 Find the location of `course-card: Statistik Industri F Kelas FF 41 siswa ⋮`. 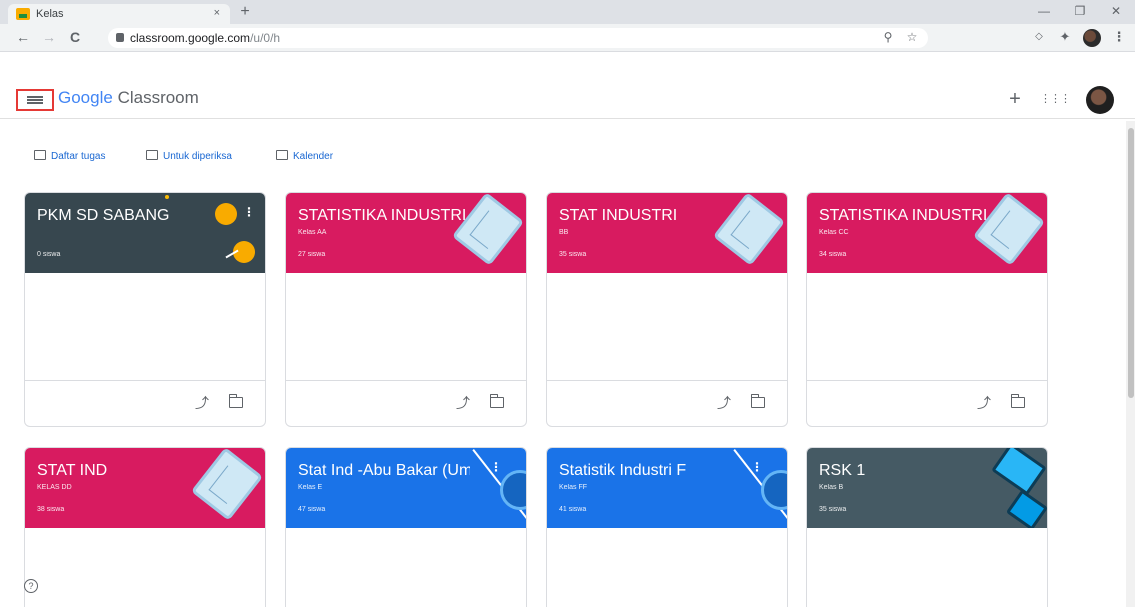

course-card: Statistik Industri F Kelas FF 41 siswa ⋮ is located at coordinates (667, 527).